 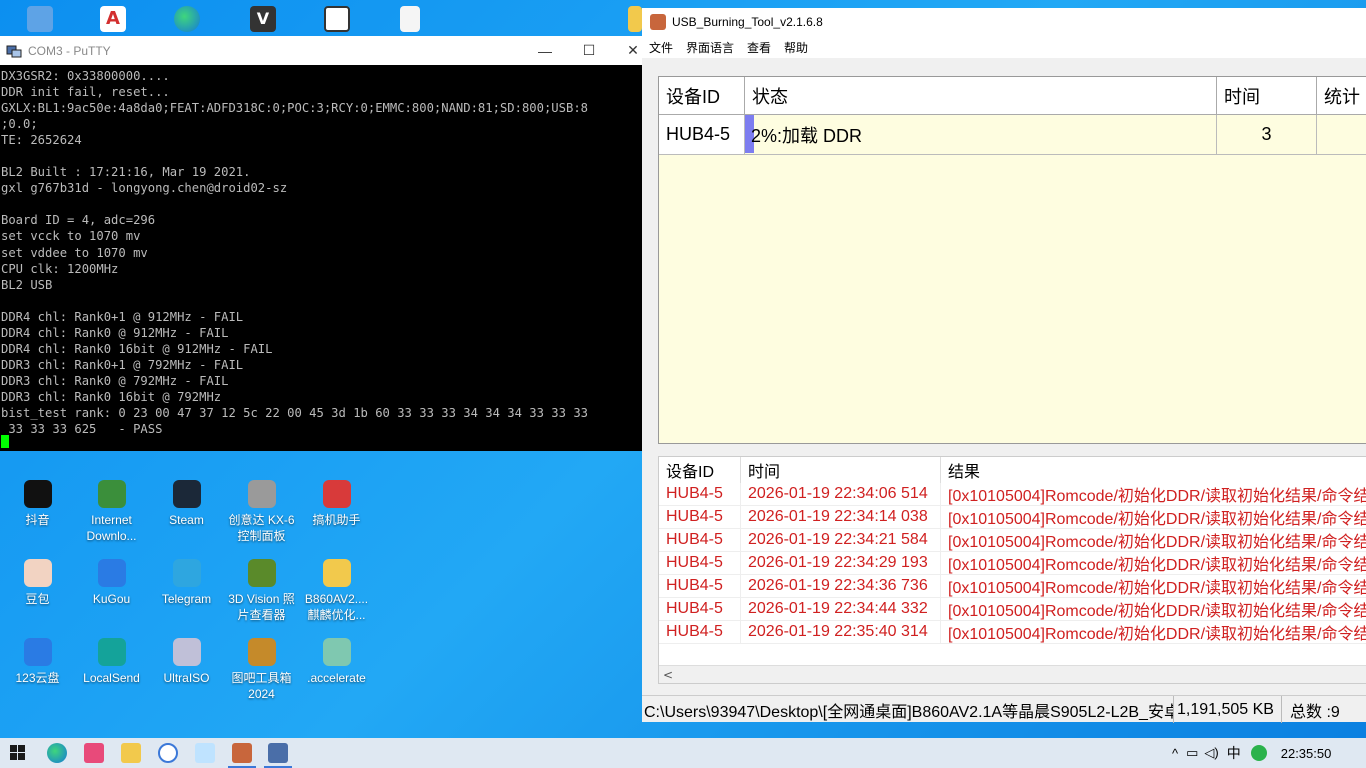 I want to click on log-time-cell: 2026-01-19 22:34:36 736, so click(x=841, y=586).